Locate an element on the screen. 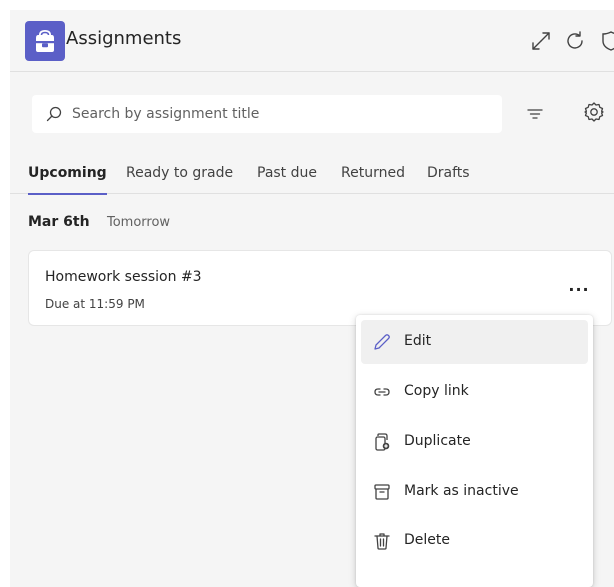 The height and width of the screenshot is (587, 614). tab-returned: Returned is located at coordinates (373, 179).